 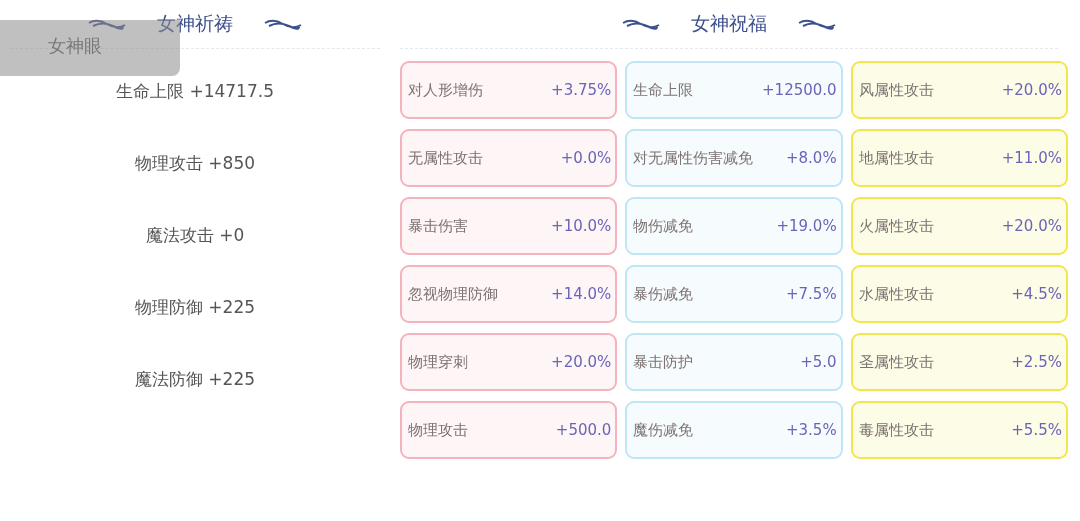 What do you see at coordinates (445, 158) in the screenshot?
I see `stat-label: 无属性攻击` at bounding box center [445, 158].